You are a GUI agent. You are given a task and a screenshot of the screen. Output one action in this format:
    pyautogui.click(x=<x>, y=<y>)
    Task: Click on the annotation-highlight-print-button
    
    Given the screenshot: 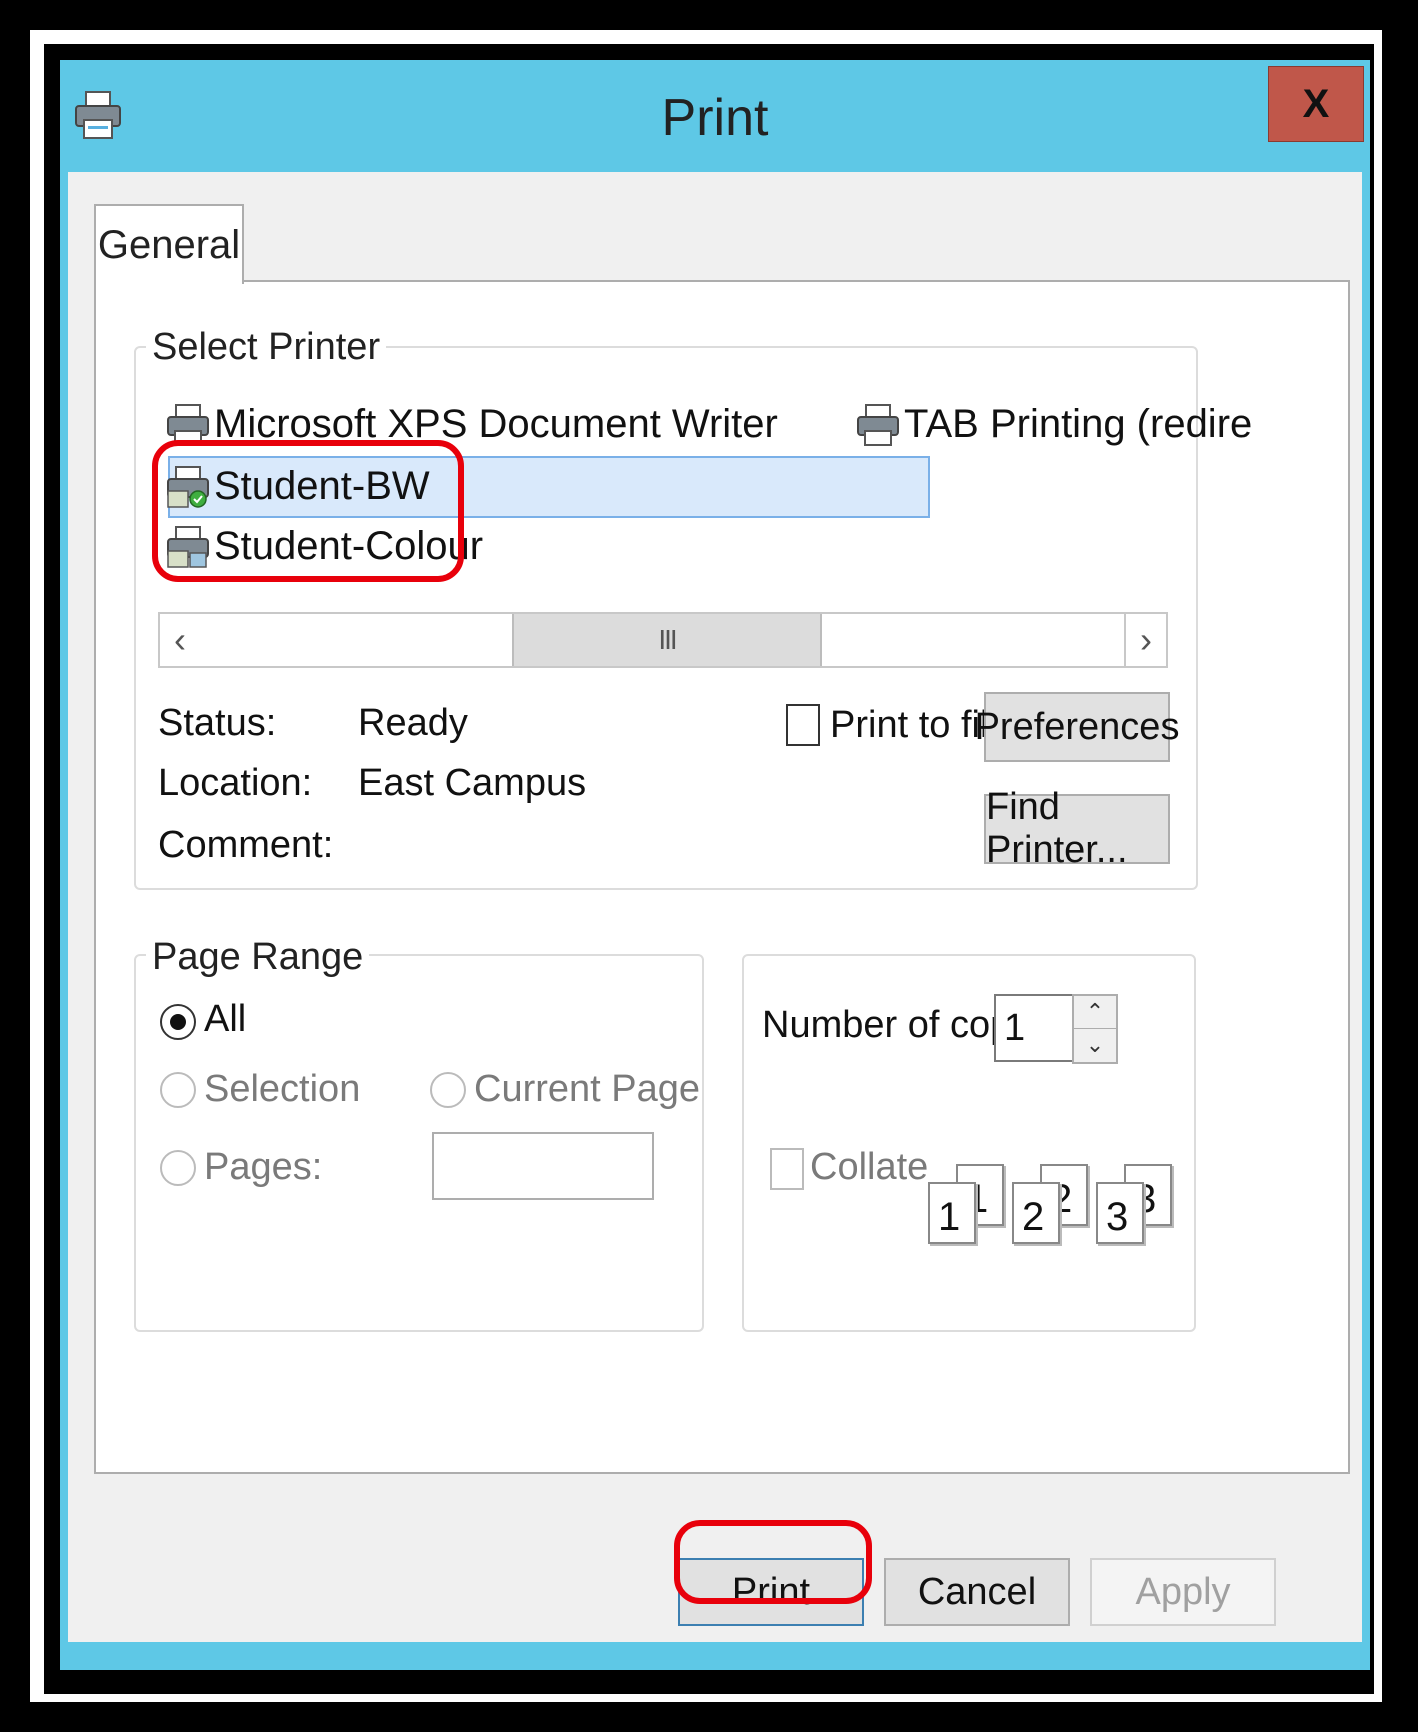 What is the action you would take?
    pyautogui.click(x=773, y=1562)
    